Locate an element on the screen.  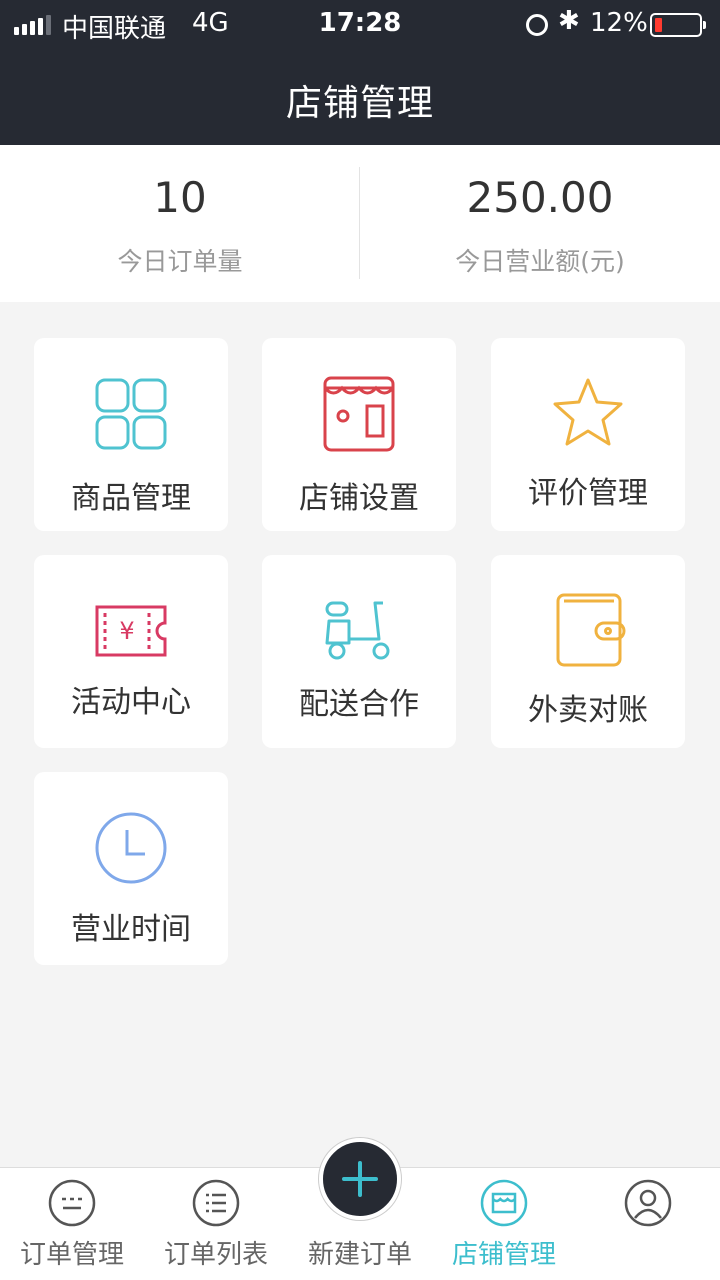
chat-dots-icon is located at coordinates (72, 1203).